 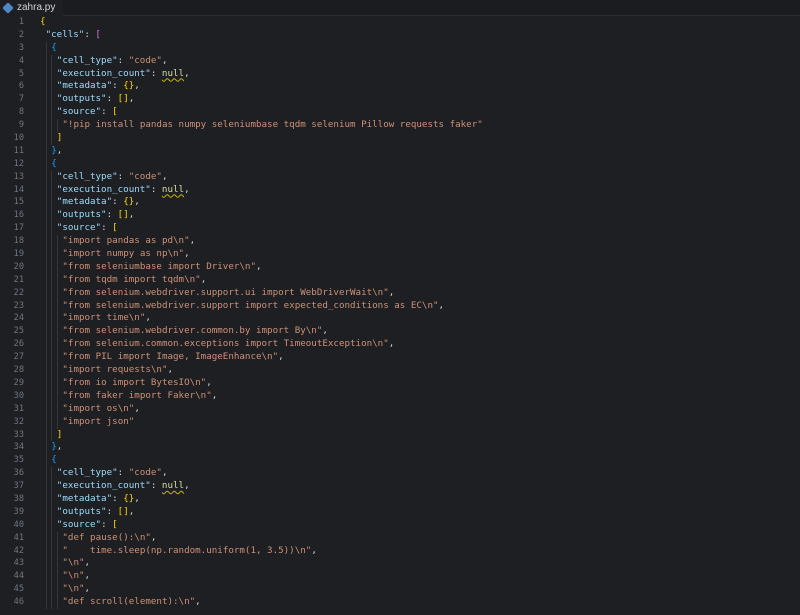 I want to click on code-text: "execution_count": null,, so click(x=123, y=486).